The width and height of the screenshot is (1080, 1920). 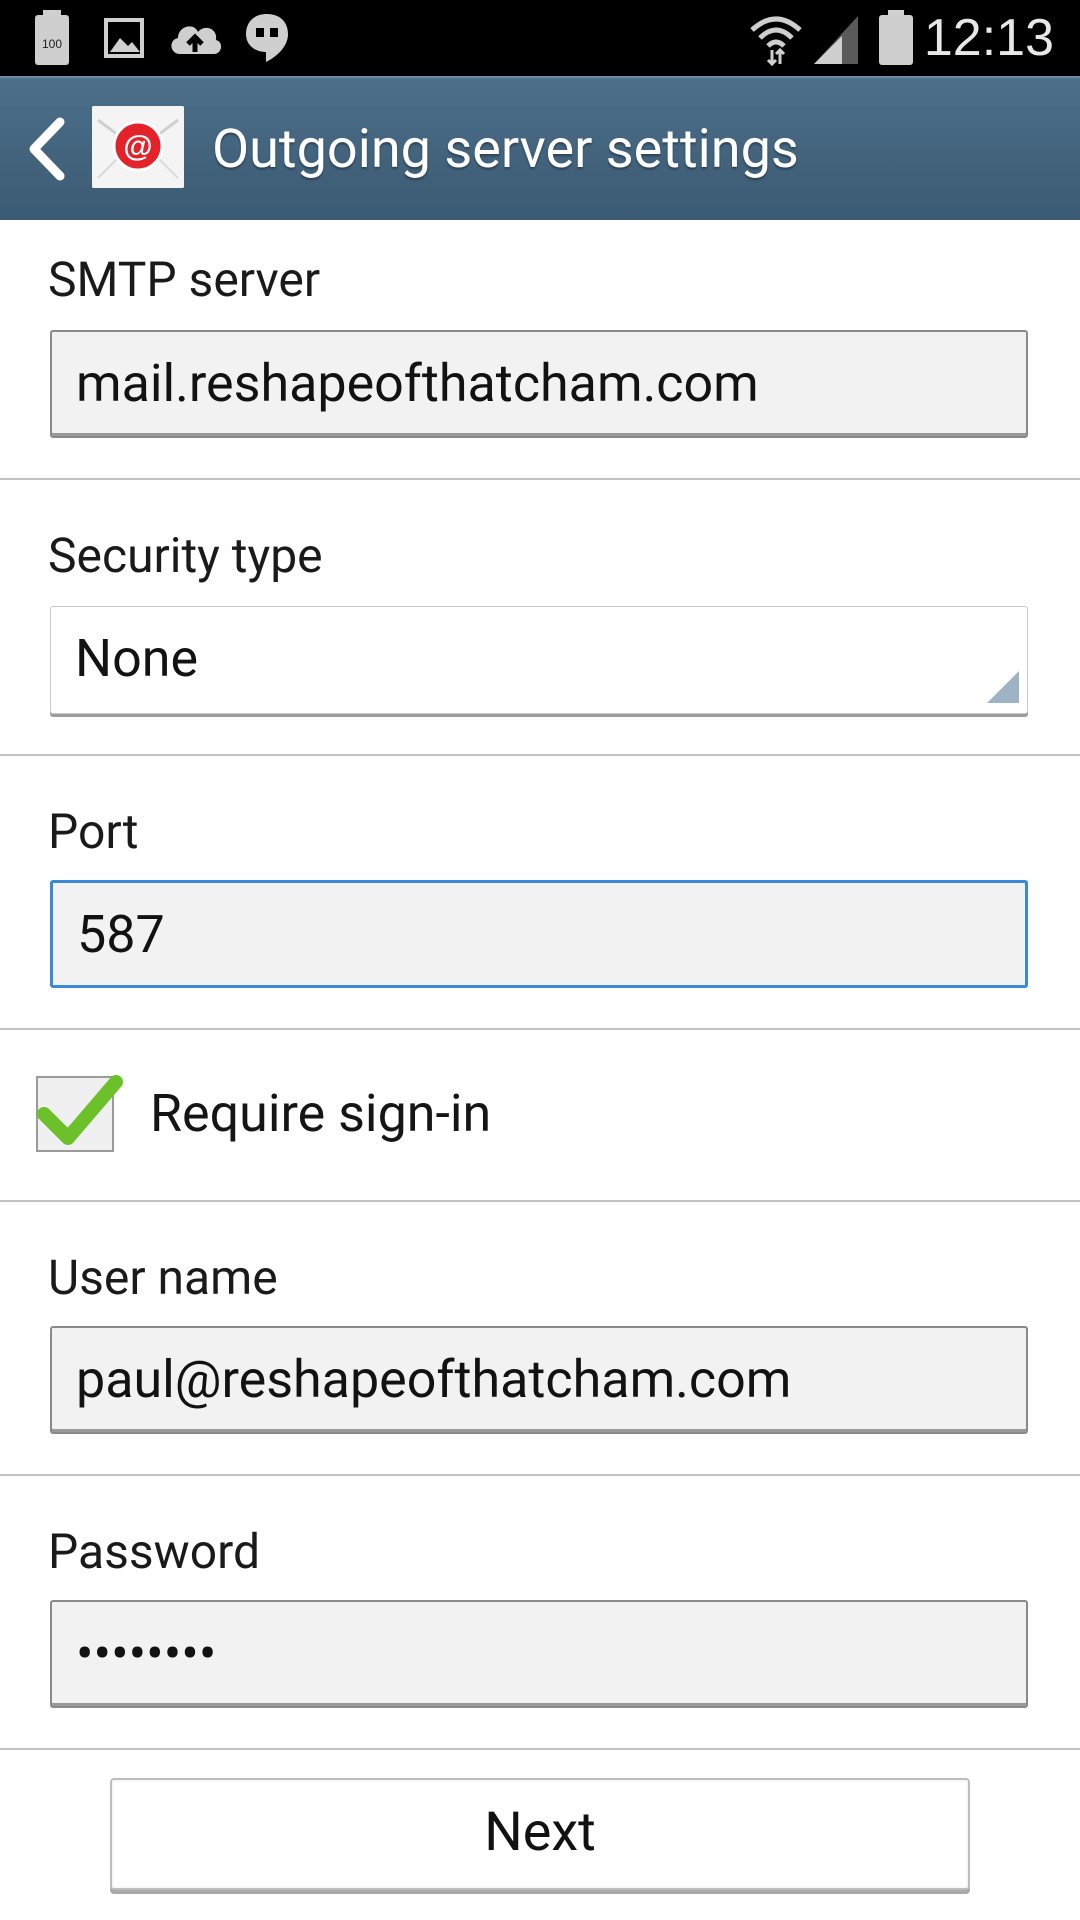 What do you see at coordinates (93, 831) in the screenshot?
I see `port-label: Port` at bounding box center [93, 831].